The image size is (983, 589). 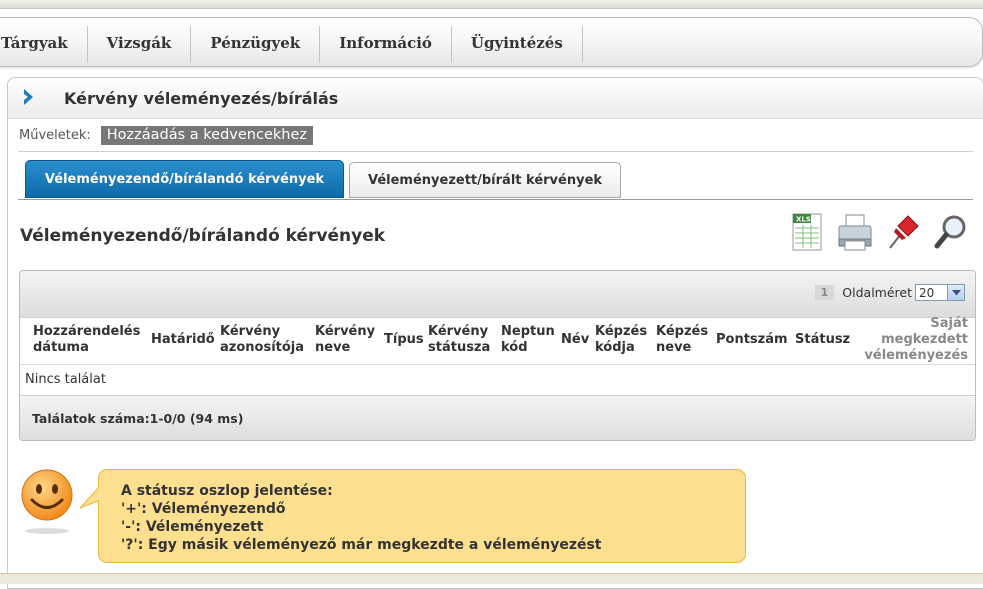 I want to click on tab-reviewed-requests: Véleményezett/bírált kérvények, so click(x=485, y=180).